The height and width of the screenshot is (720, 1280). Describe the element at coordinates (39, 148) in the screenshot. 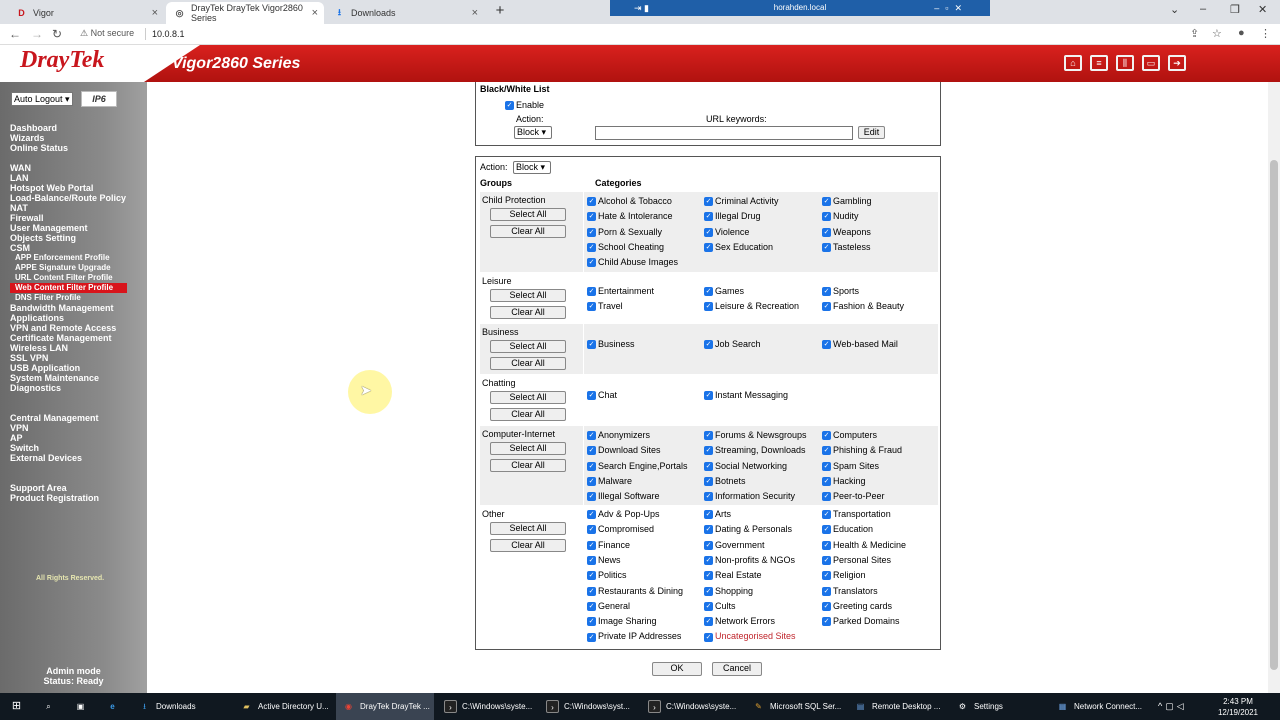

I see `sidebar-item-online-status: Online Status` at that location.